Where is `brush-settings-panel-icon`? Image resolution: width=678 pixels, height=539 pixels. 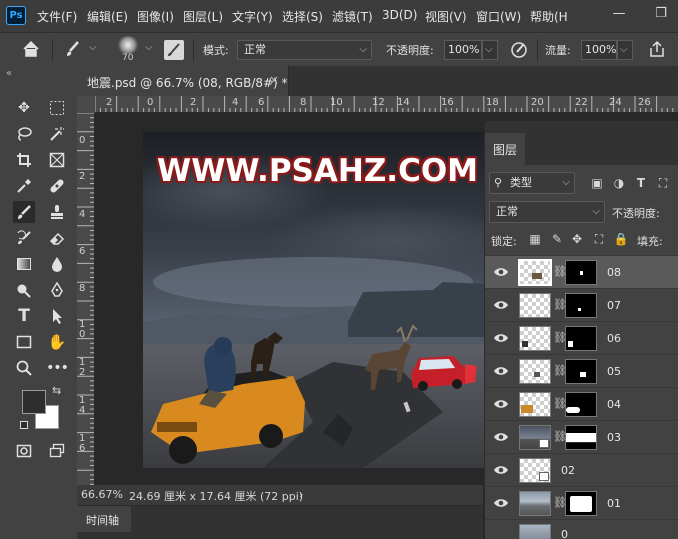
brush-settings-panel-icon is located at coordinates (174, 50).